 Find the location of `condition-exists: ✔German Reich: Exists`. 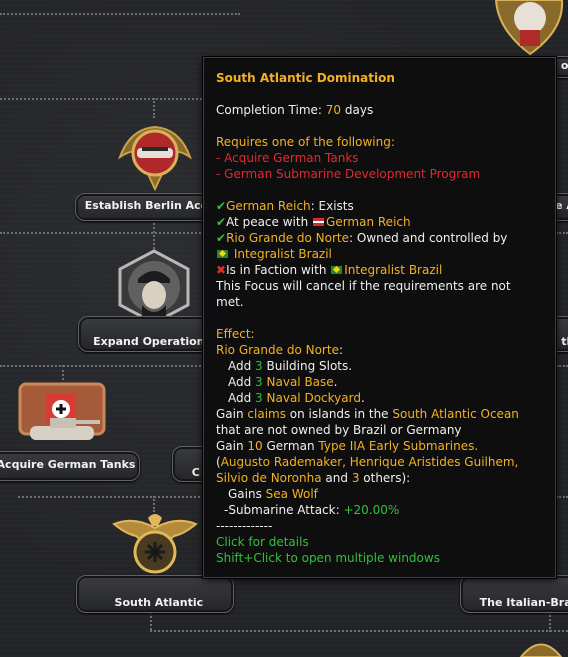

condition-exists: ✔German Reich: Exists is located at coordinates (285, 206).